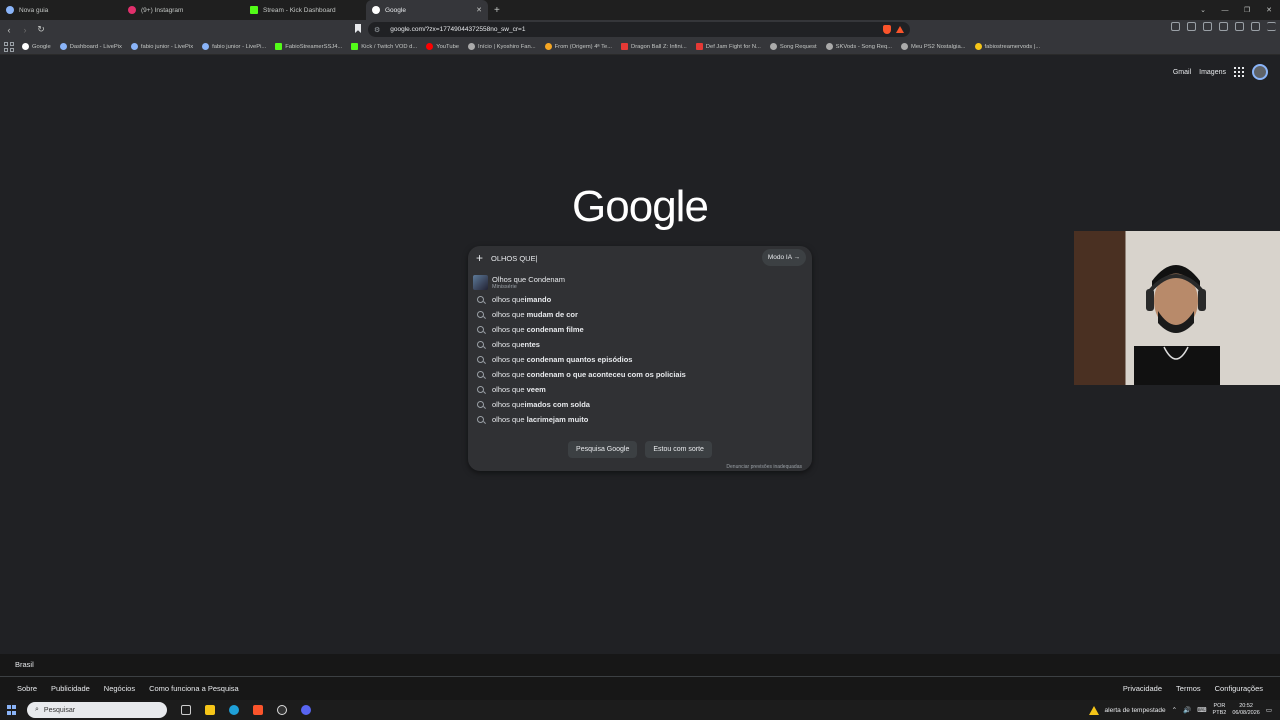 The width and height of the screenshot is (1280, 720). Describe the element at coordinates (377, 30) in the screenshot. I see `site-info-icon: ⚙` at that location.